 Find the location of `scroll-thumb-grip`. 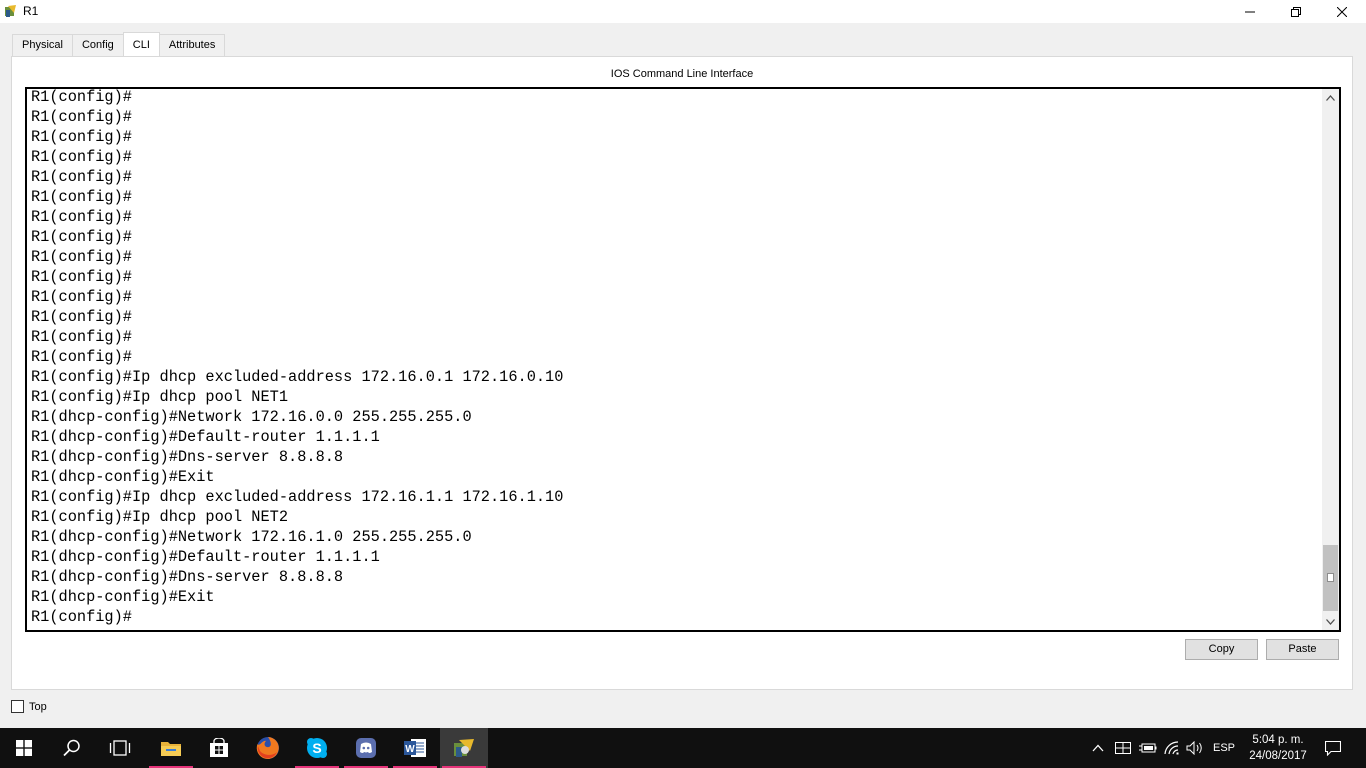

scroll-thumb-grip is located at coordinates (1330, 577).